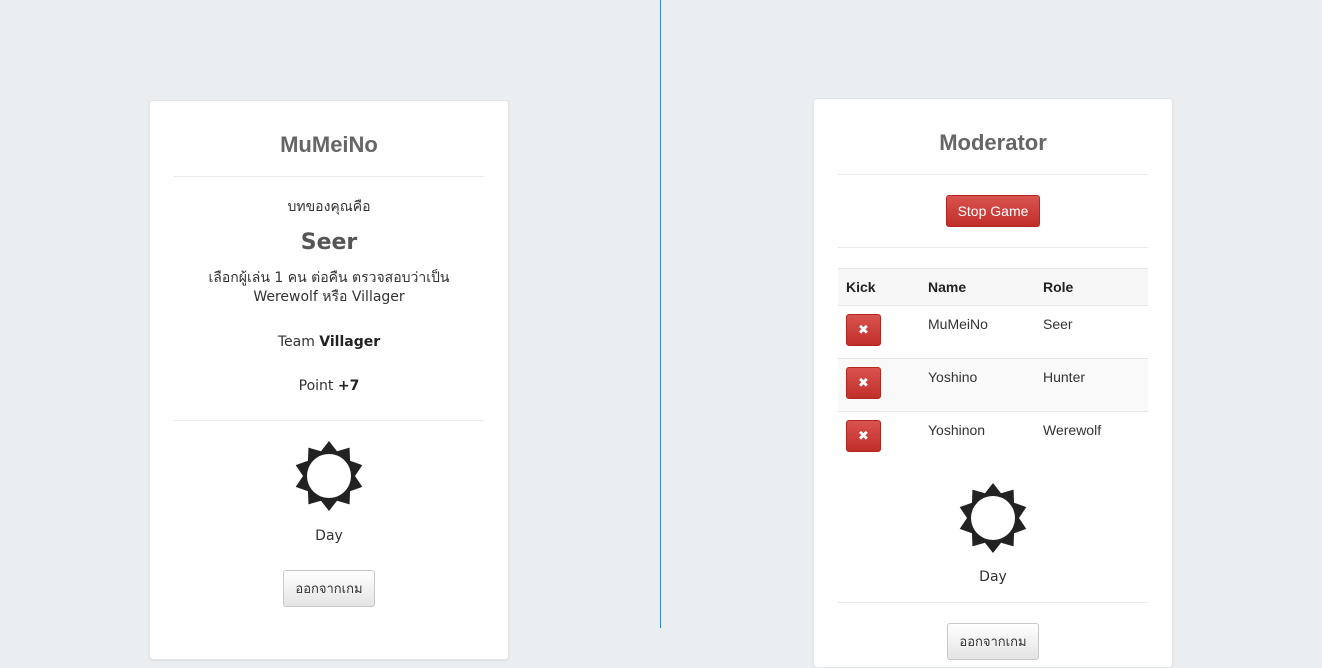  Describe the element at coordinates (993, 438) in the screenshot. I see `table-row: ✖ Yoshinon Werewolf` at that location.